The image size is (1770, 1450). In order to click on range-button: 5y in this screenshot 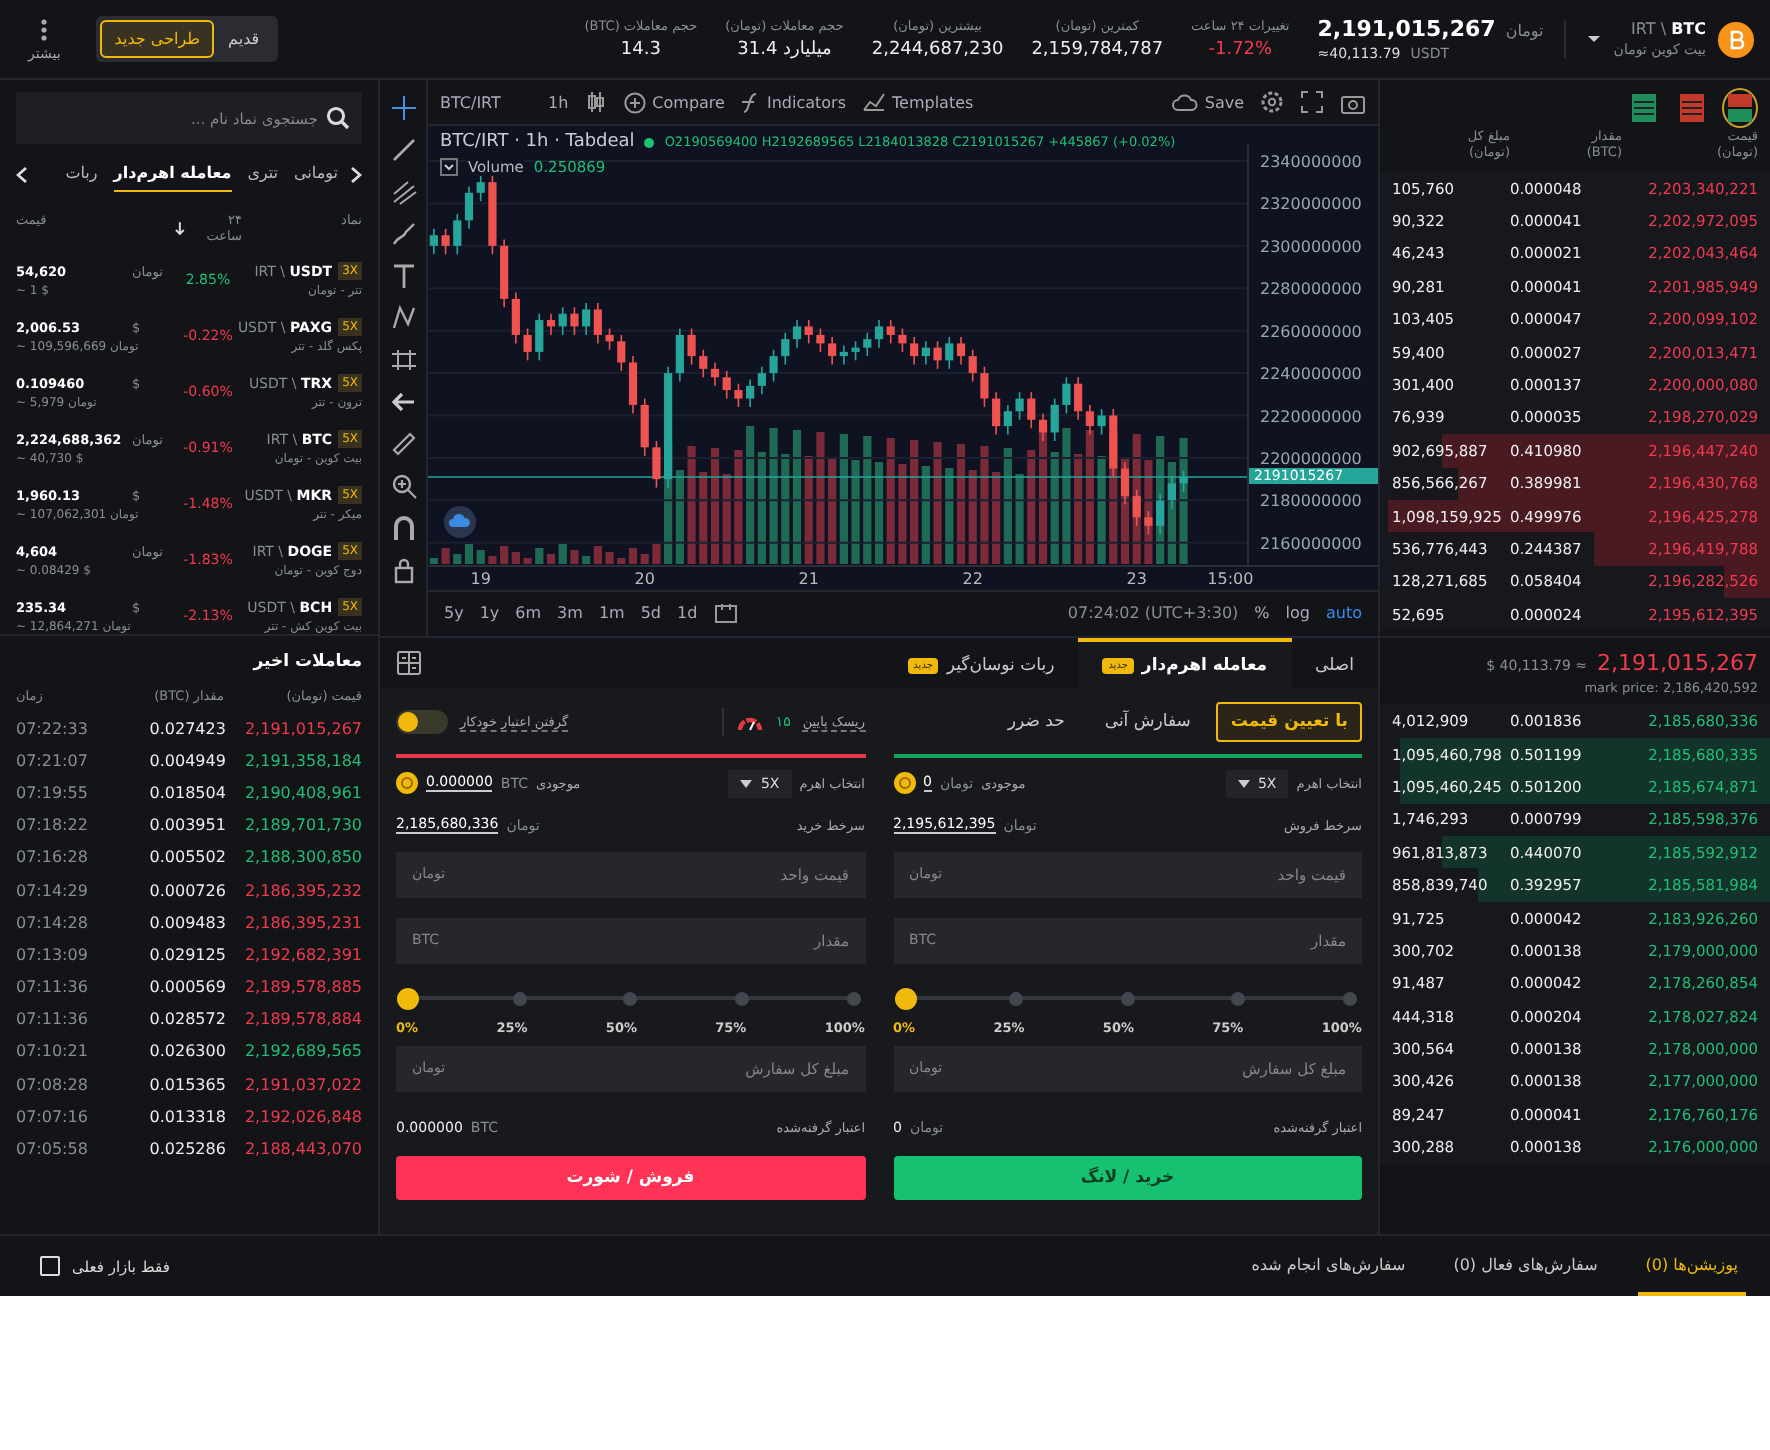, I will do `click(454, 613)`.